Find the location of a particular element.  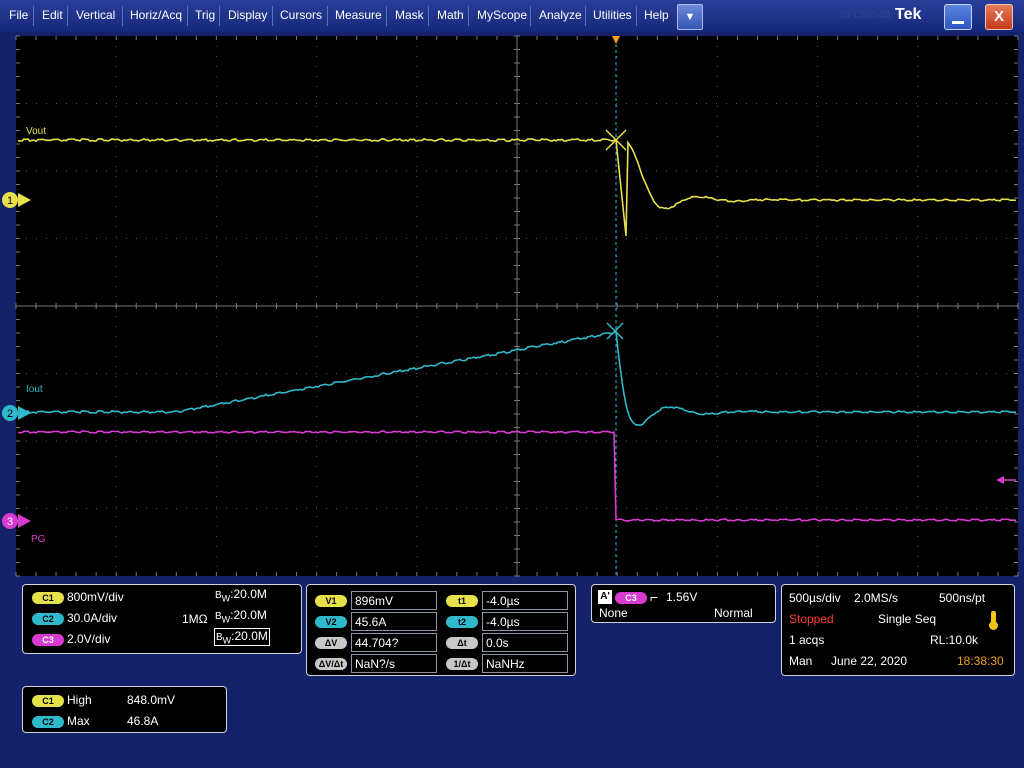

measurement-1-name: High is located at coordinates (79, 700).